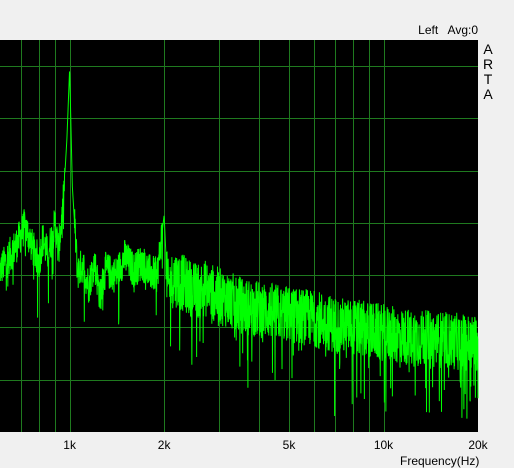 This screenshot has height=468, width=514. Describe the element at coordinates (428, 30) in the screenshot. I see `channel-label: Left` at that location.